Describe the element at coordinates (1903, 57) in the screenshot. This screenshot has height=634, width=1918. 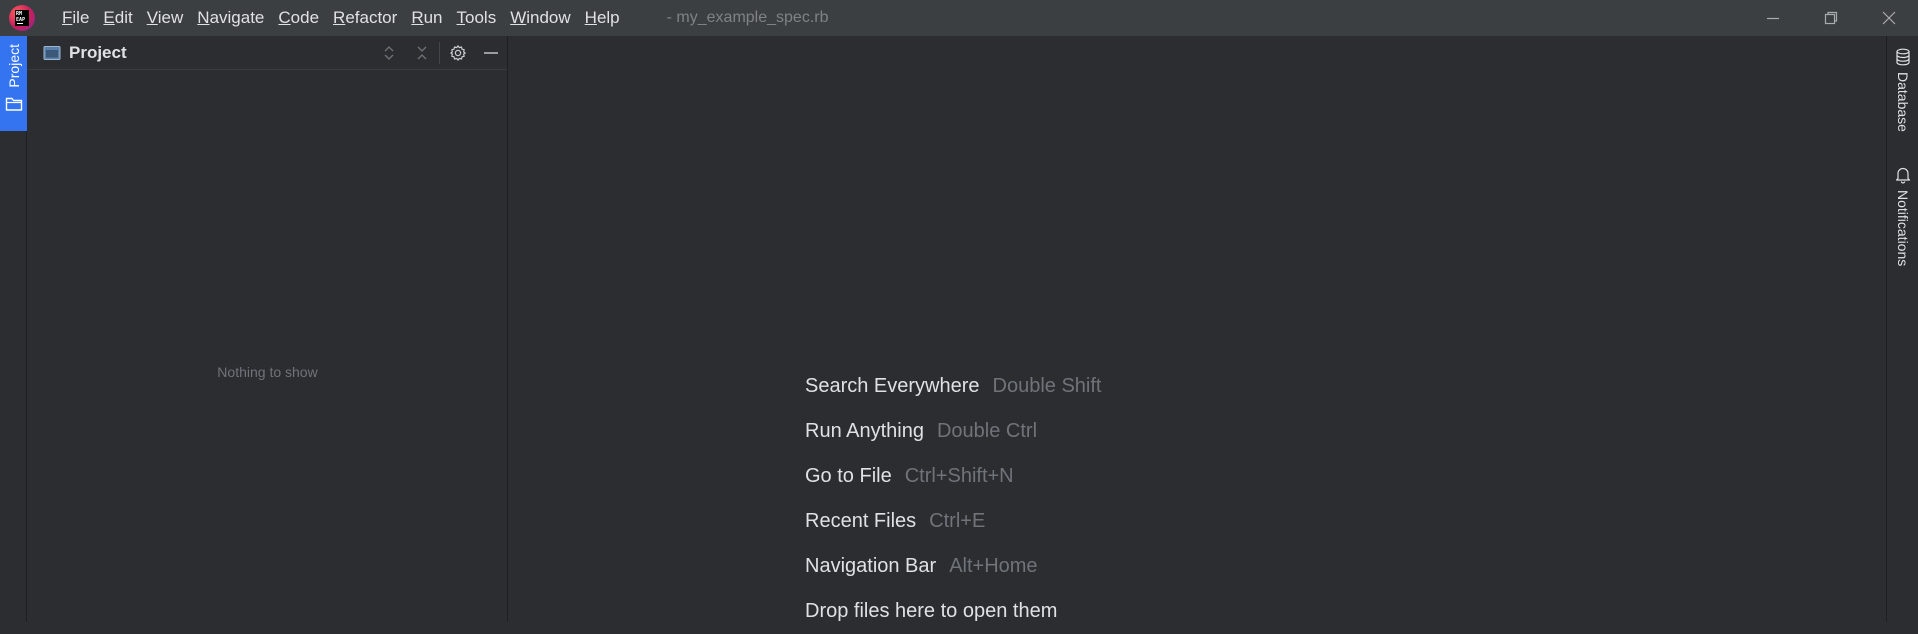
I see `database-icon` at that location.